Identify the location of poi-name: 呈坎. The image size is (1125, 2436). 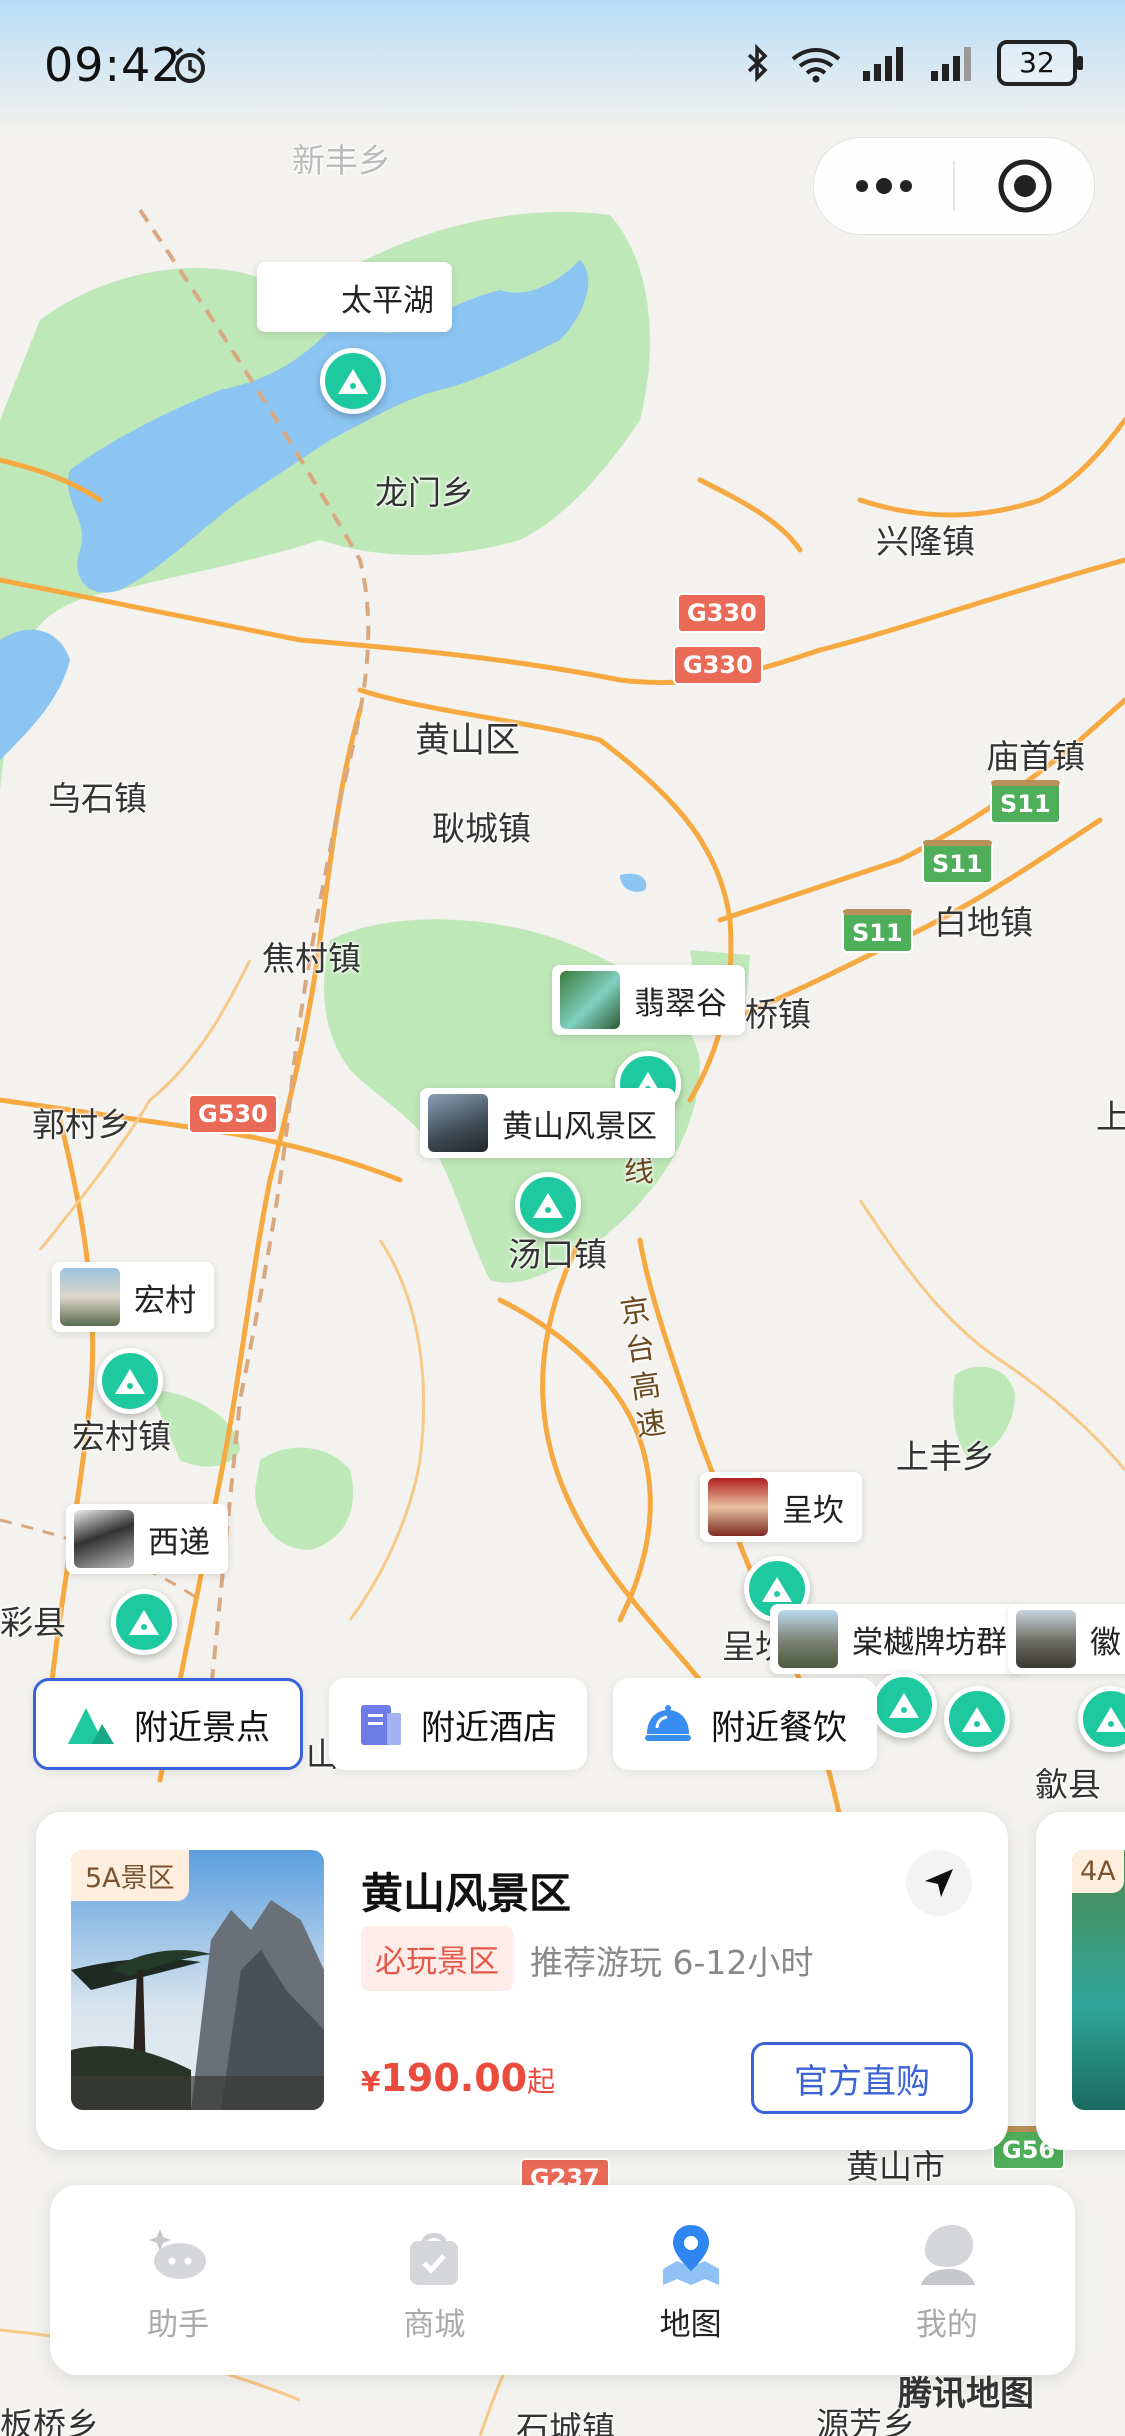
(813, 1510).